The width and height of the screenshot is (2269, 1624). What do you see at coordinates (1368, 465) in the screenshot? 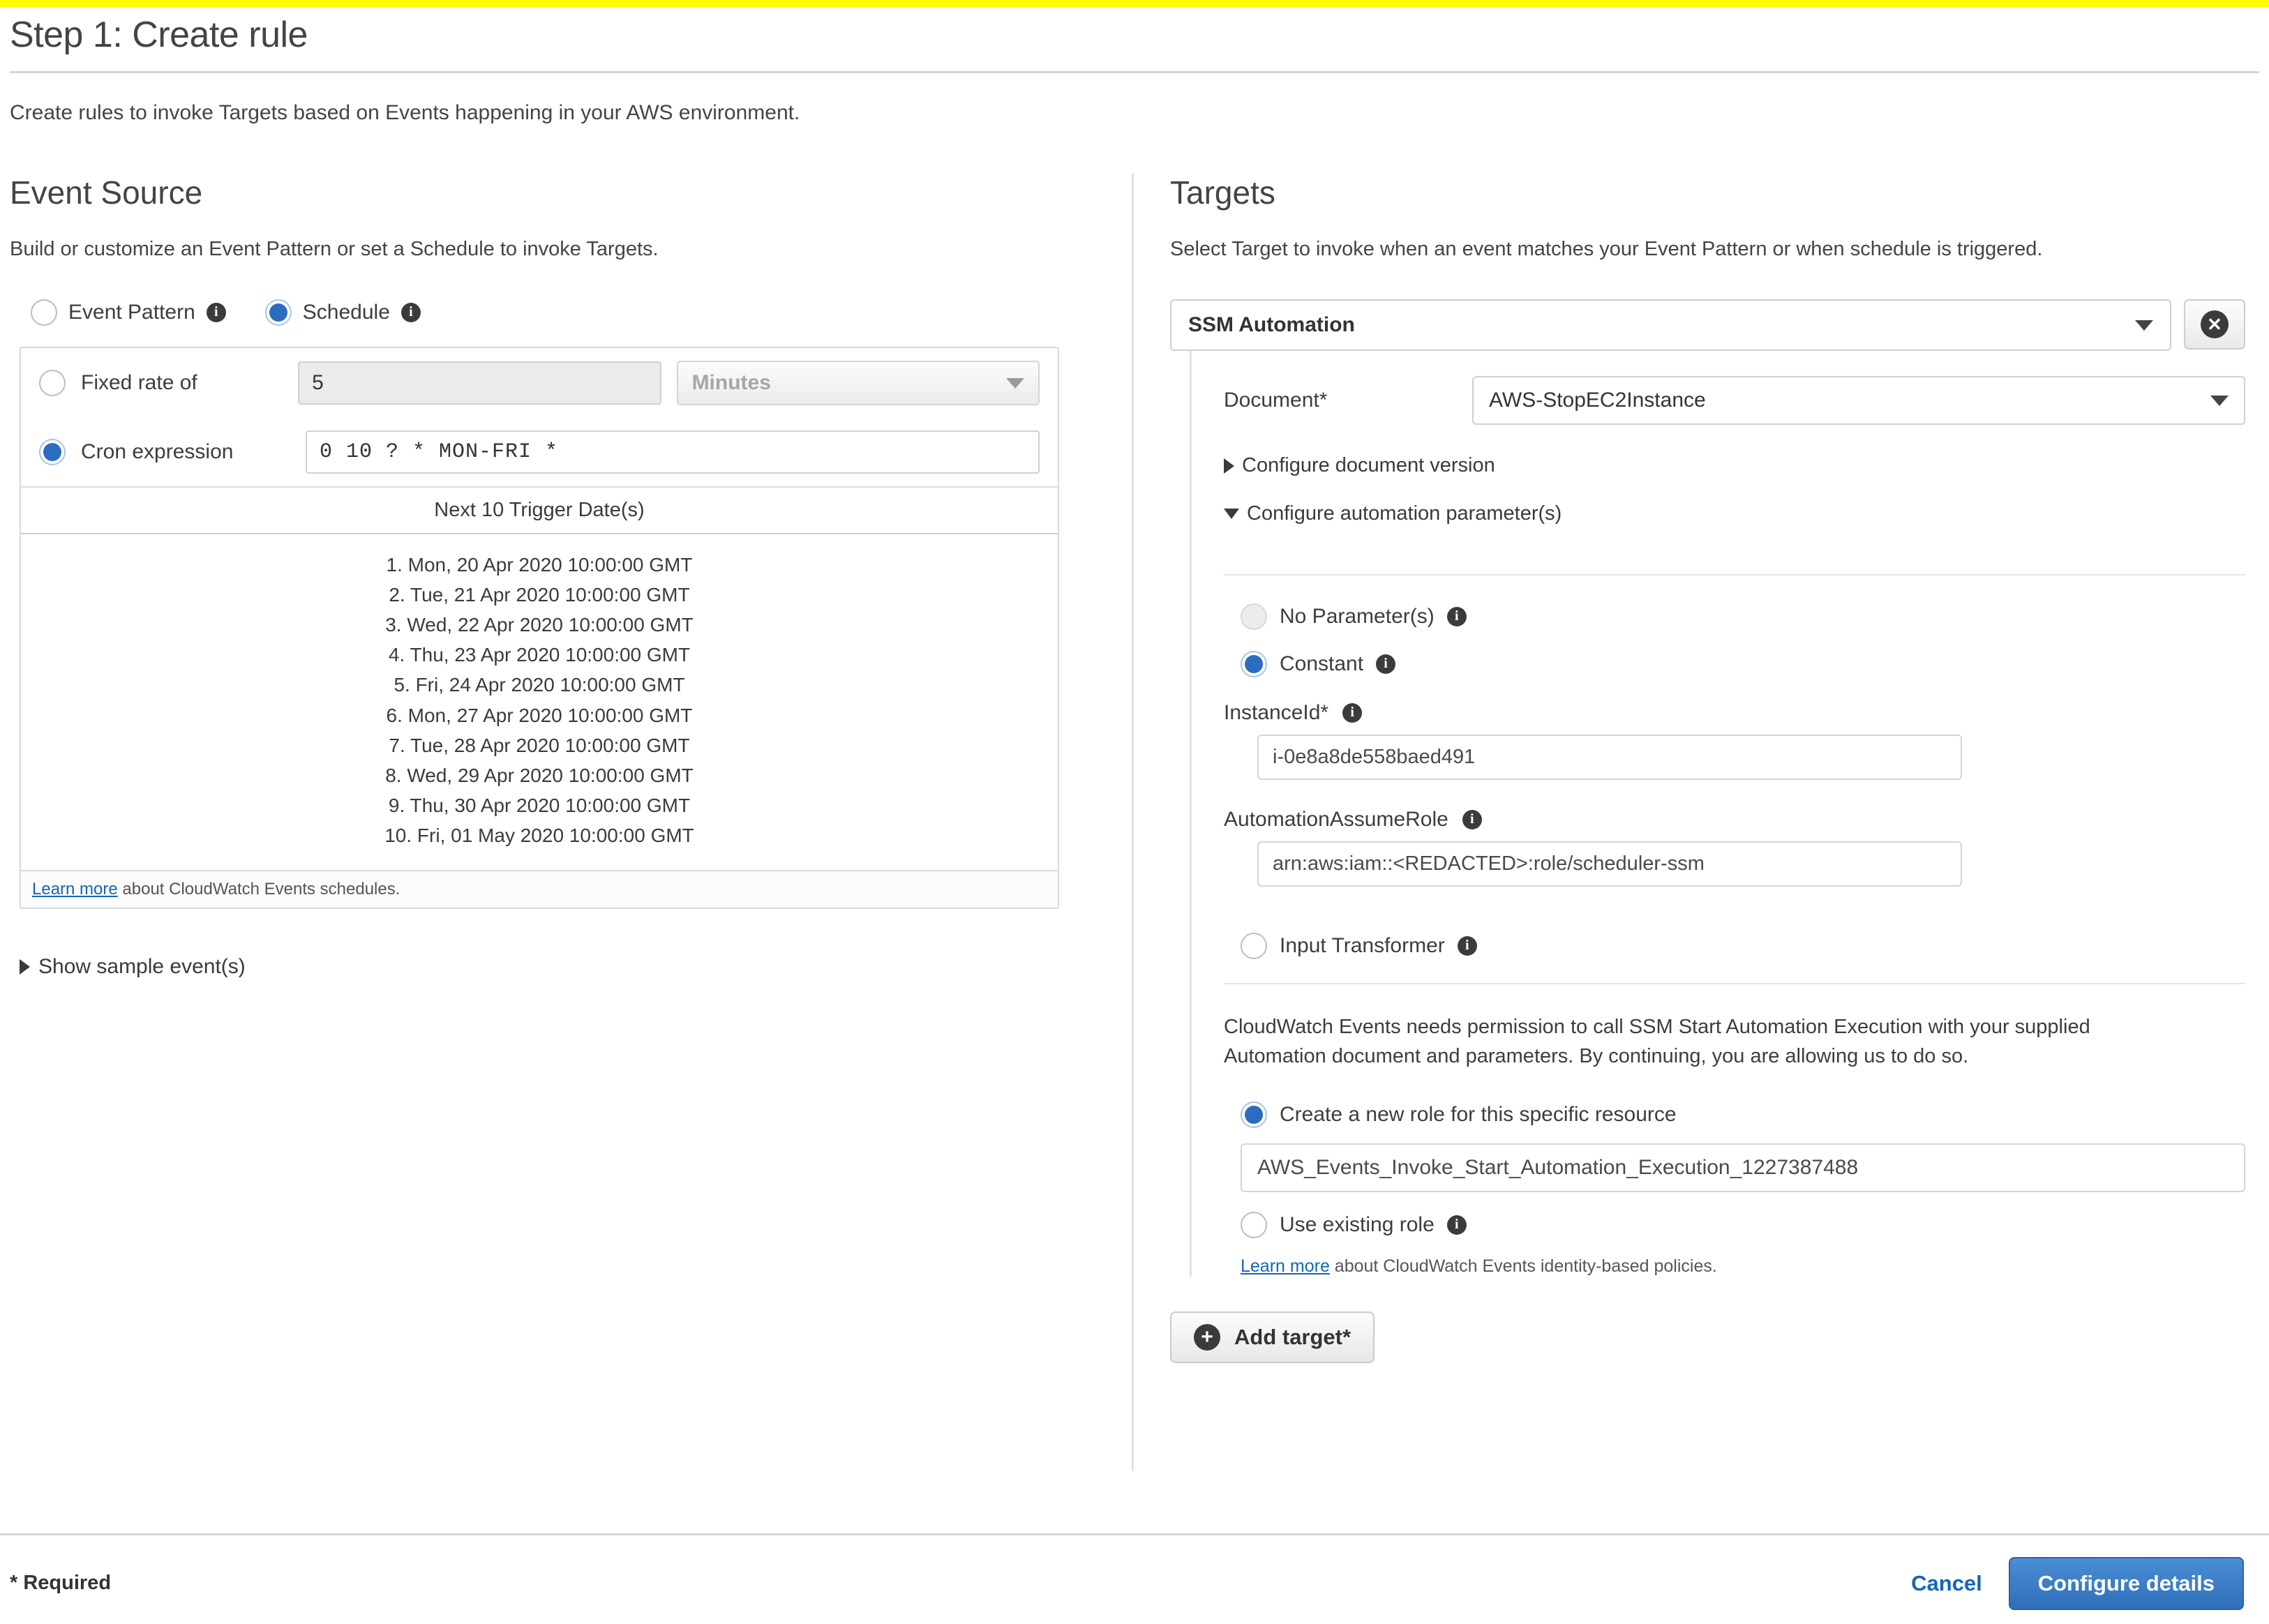
I see `configure-document-version-label: Configure document version` at bounding box center [1368, 465].